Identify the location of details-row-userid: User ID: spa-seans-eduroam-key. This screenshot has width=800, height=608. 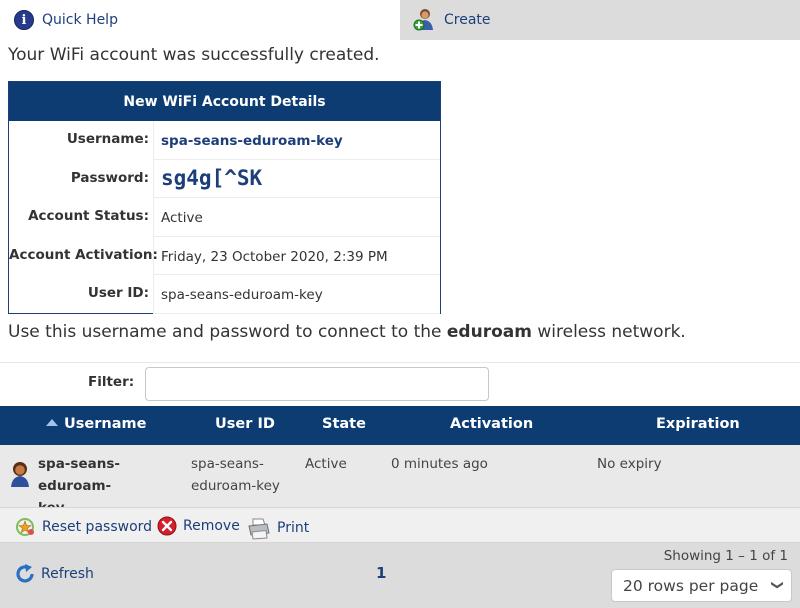
(224, 294).